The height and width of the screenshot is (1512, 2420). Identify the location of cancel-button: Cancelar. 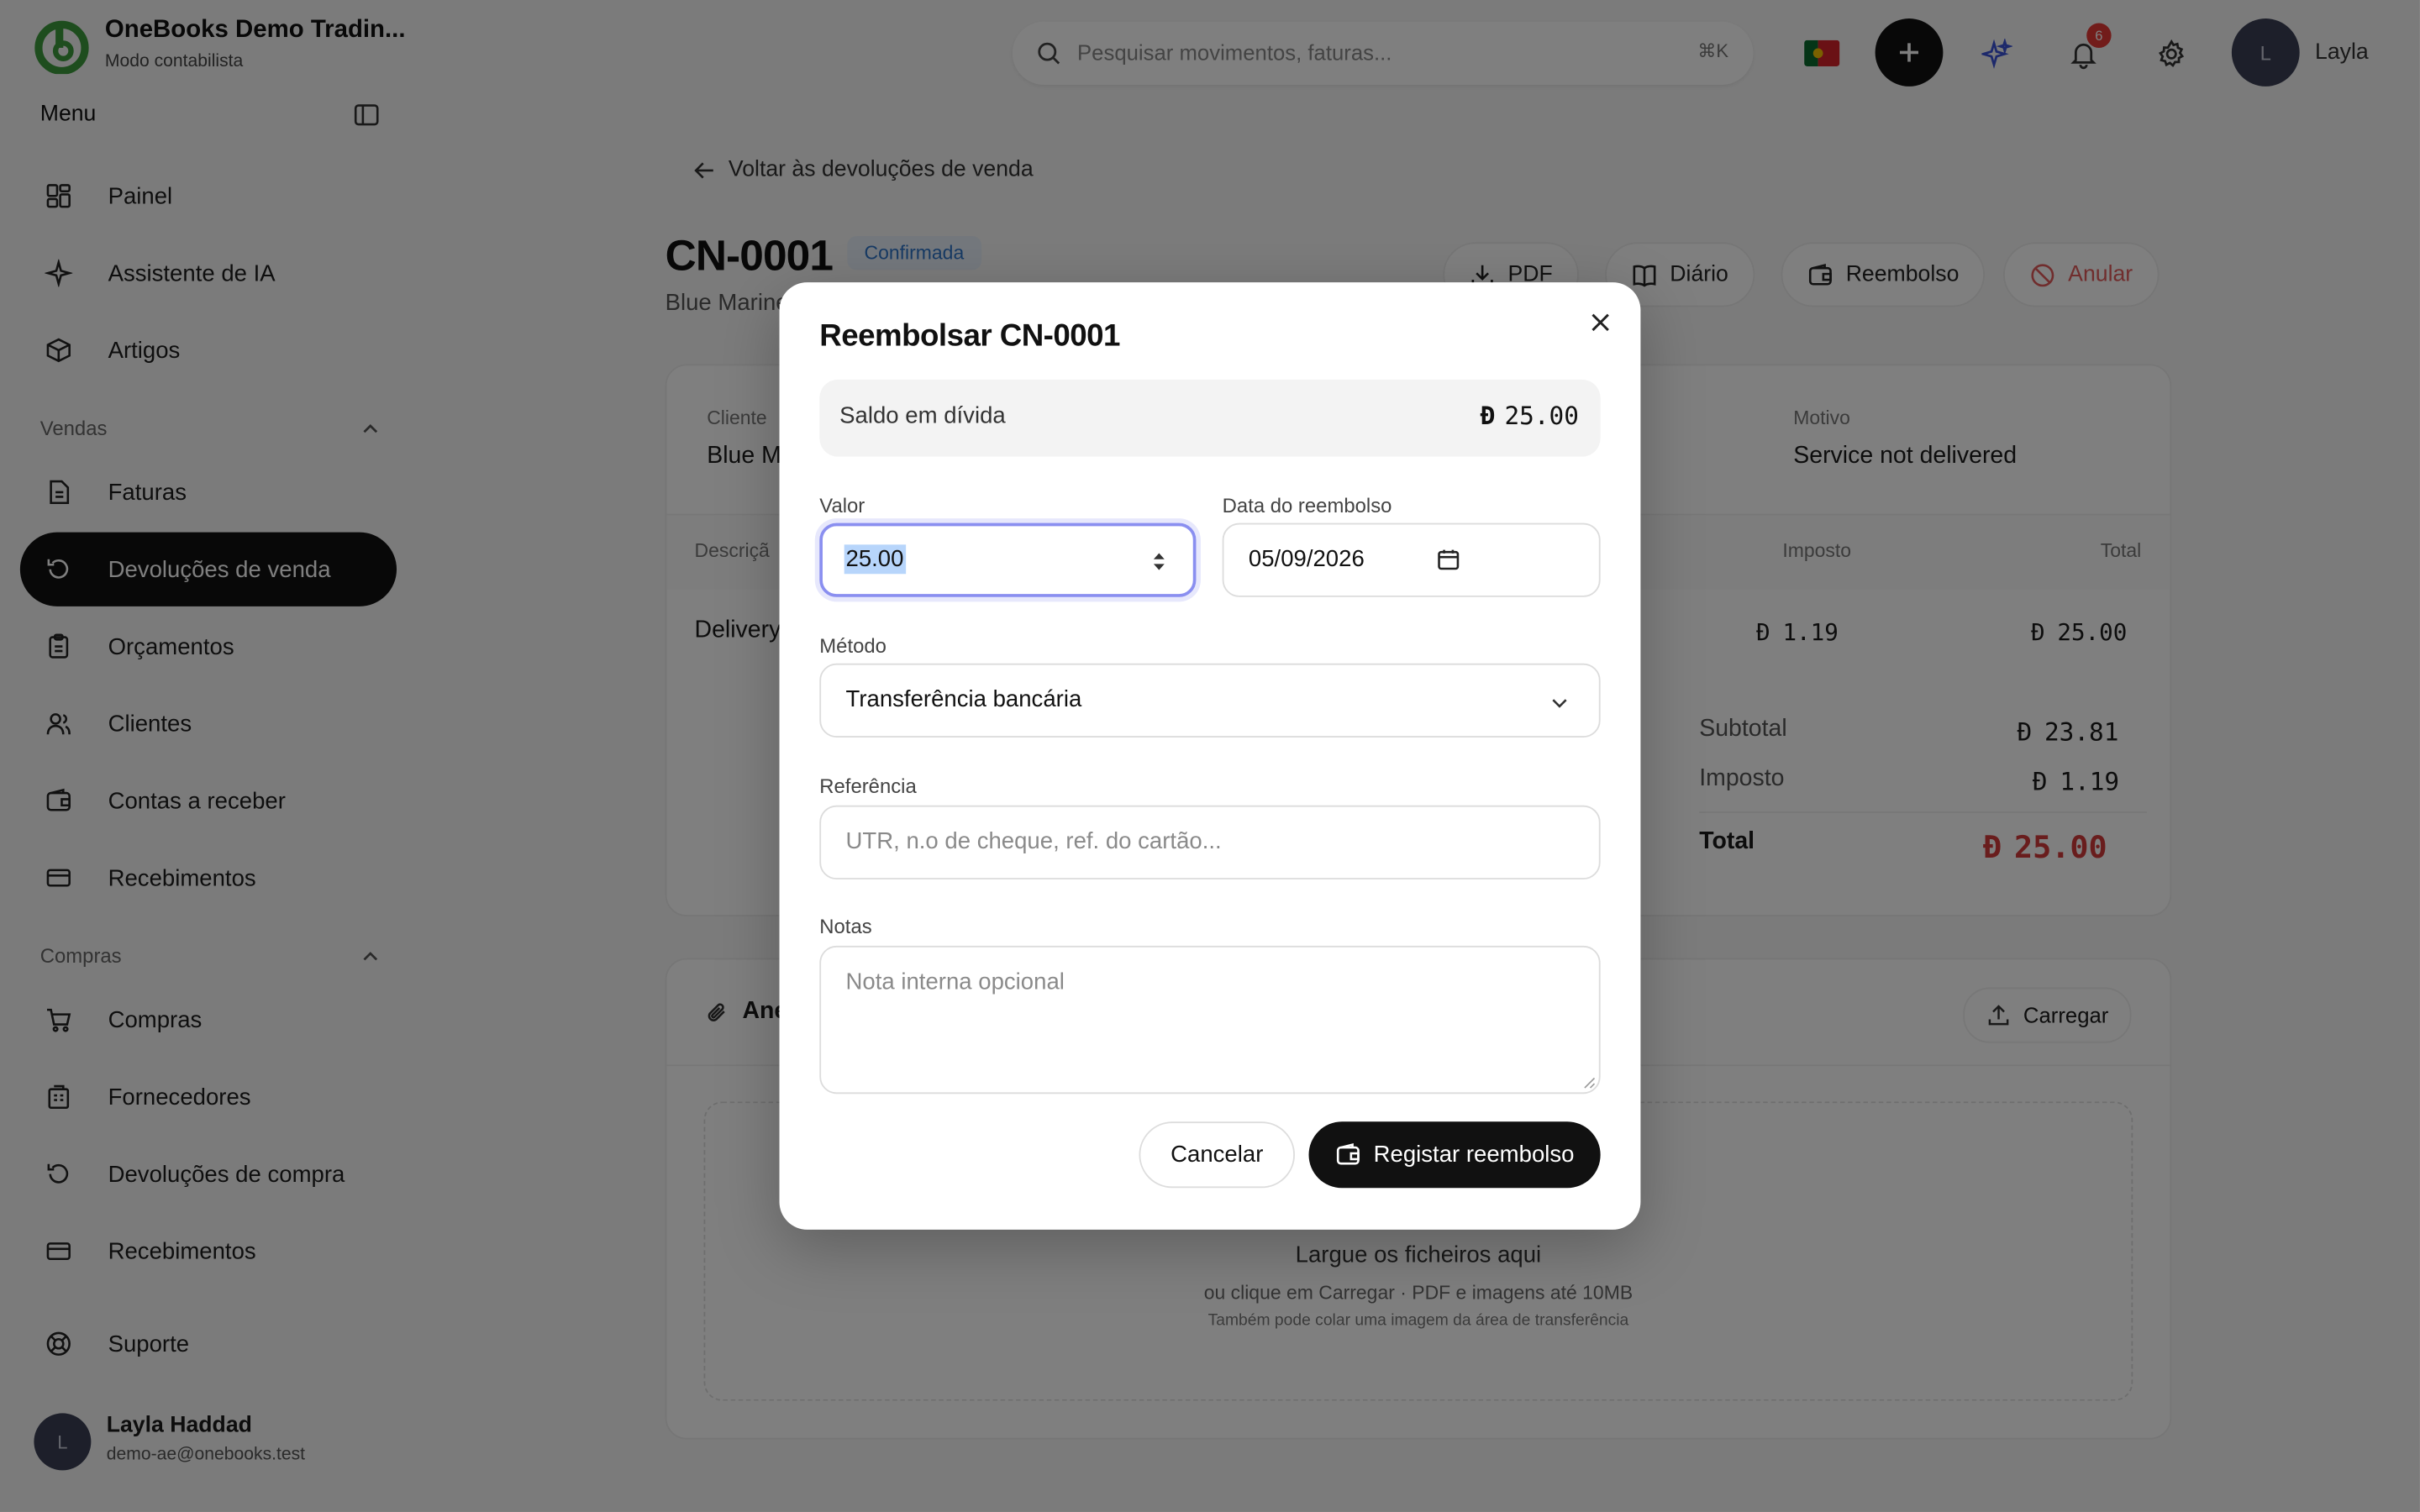
(1217, 1155).